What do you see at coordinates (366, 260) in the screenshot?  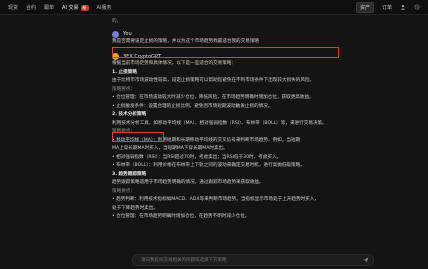 I see `send-icon` at bounding box center [366, 260].